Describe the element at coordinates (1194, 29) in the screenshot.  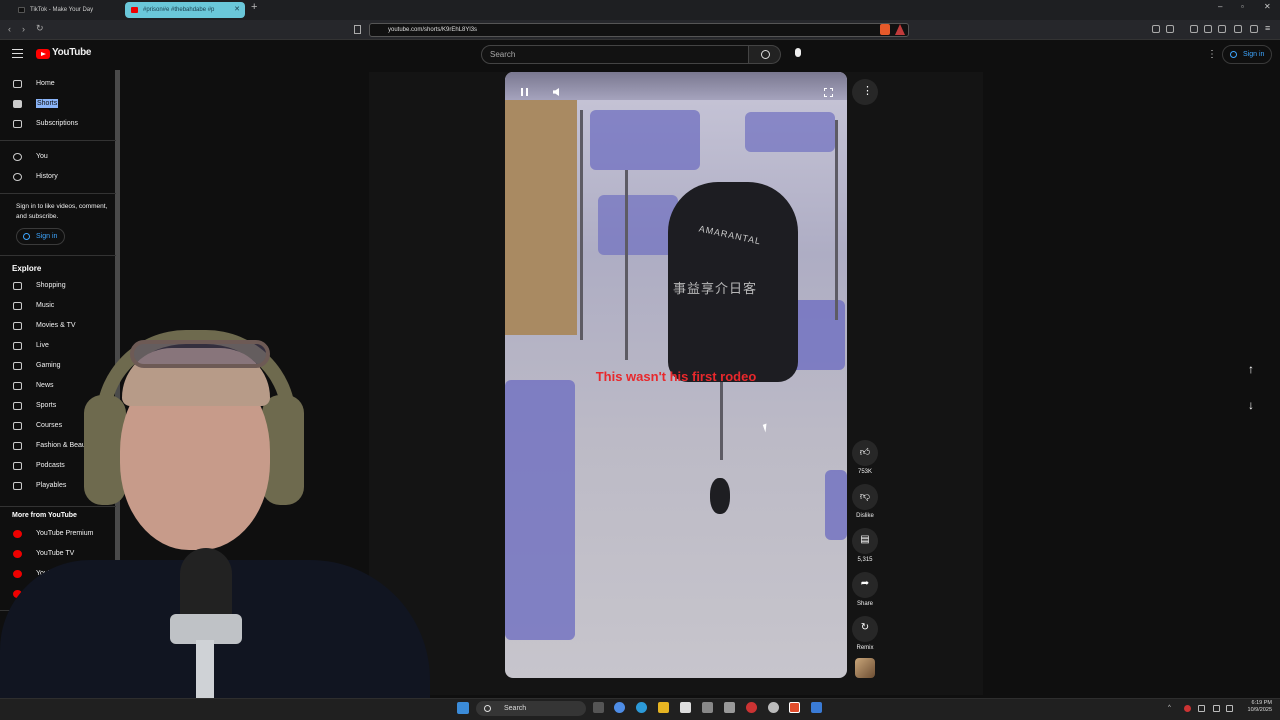
I see `media-icon` at that location.